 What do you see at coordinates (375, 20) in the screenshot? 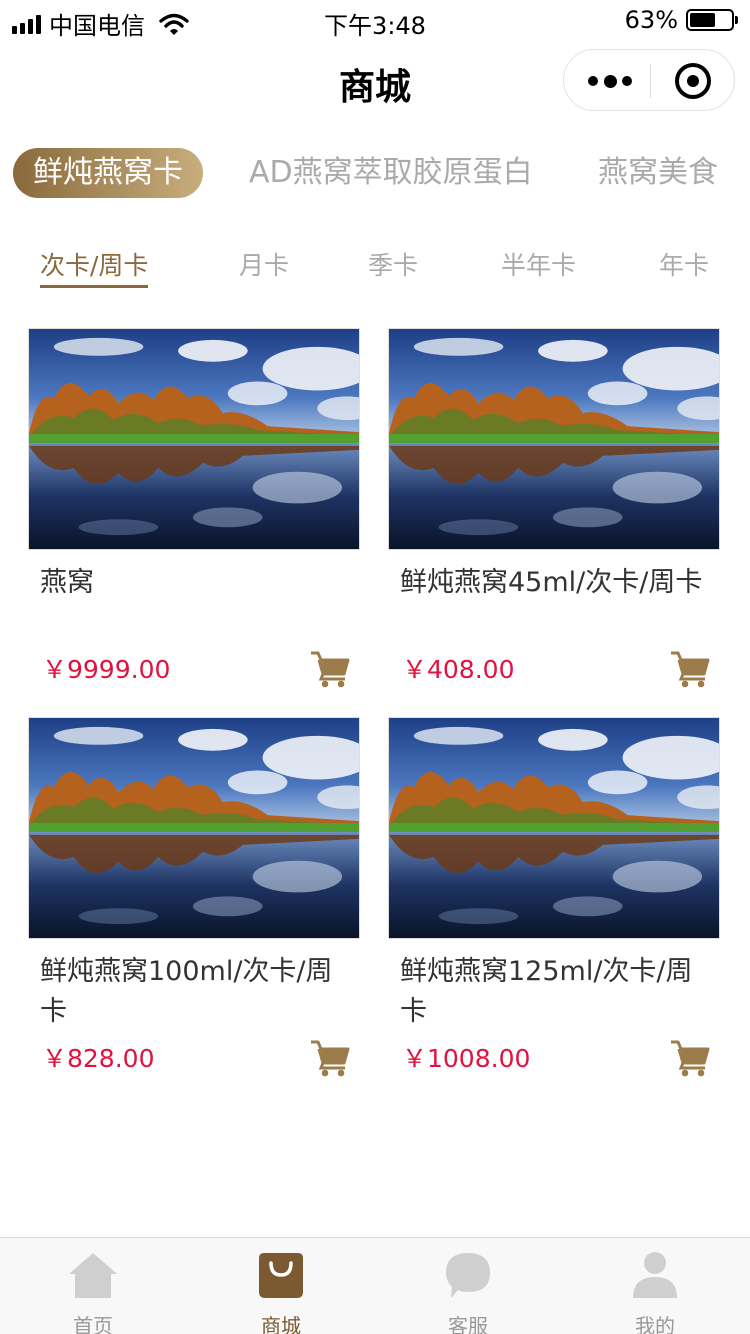
I see `status-bar: 中国电信 下午3:48 63%` at bounding box center [375, 20].